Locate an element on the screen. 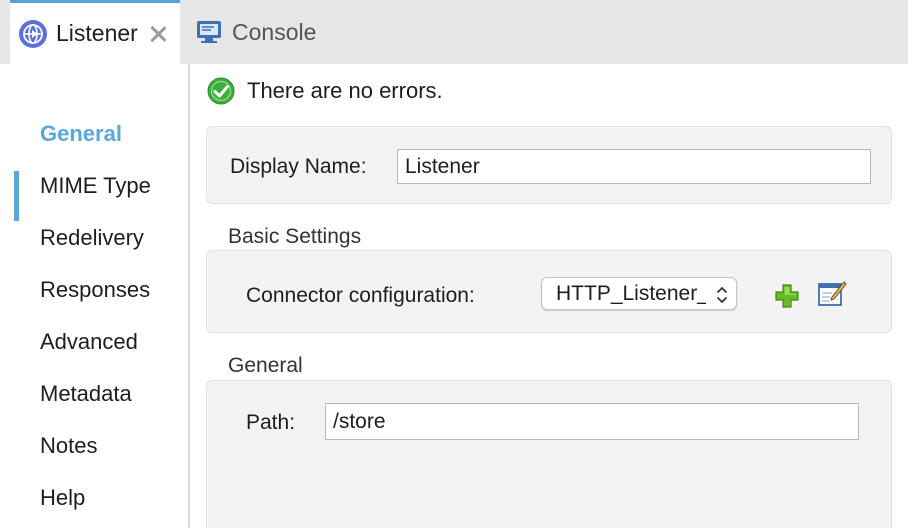  tab-console: Console is located at coordinates (296, 32).